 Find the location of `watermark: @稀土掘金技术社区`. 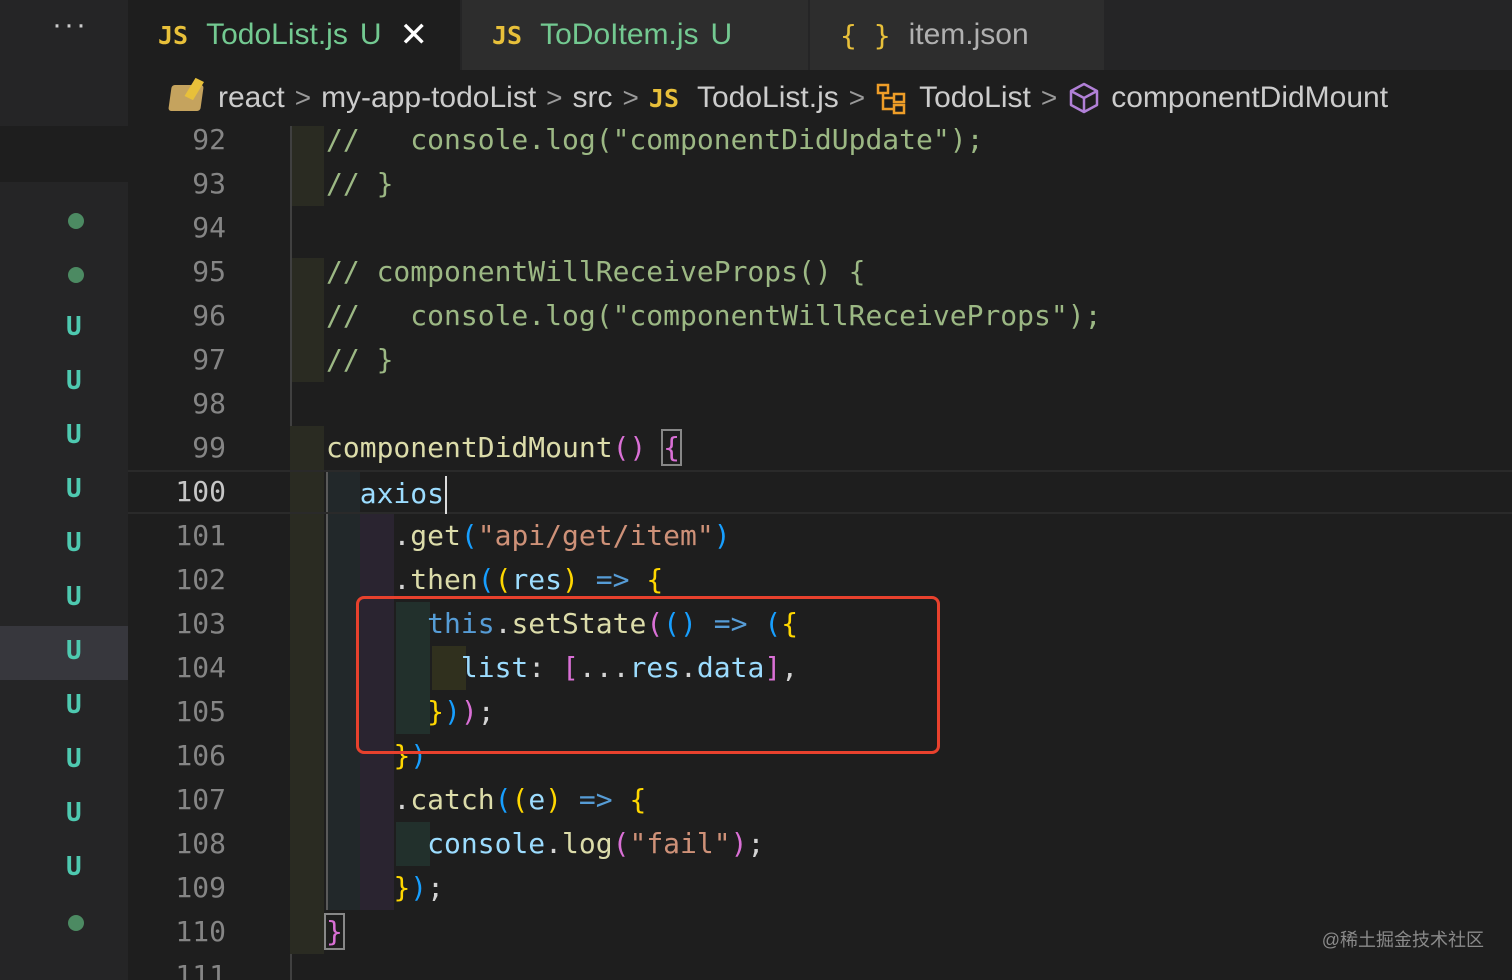

watermark: @稀土掘金技术社区 is located at coordinates (1402, 940).